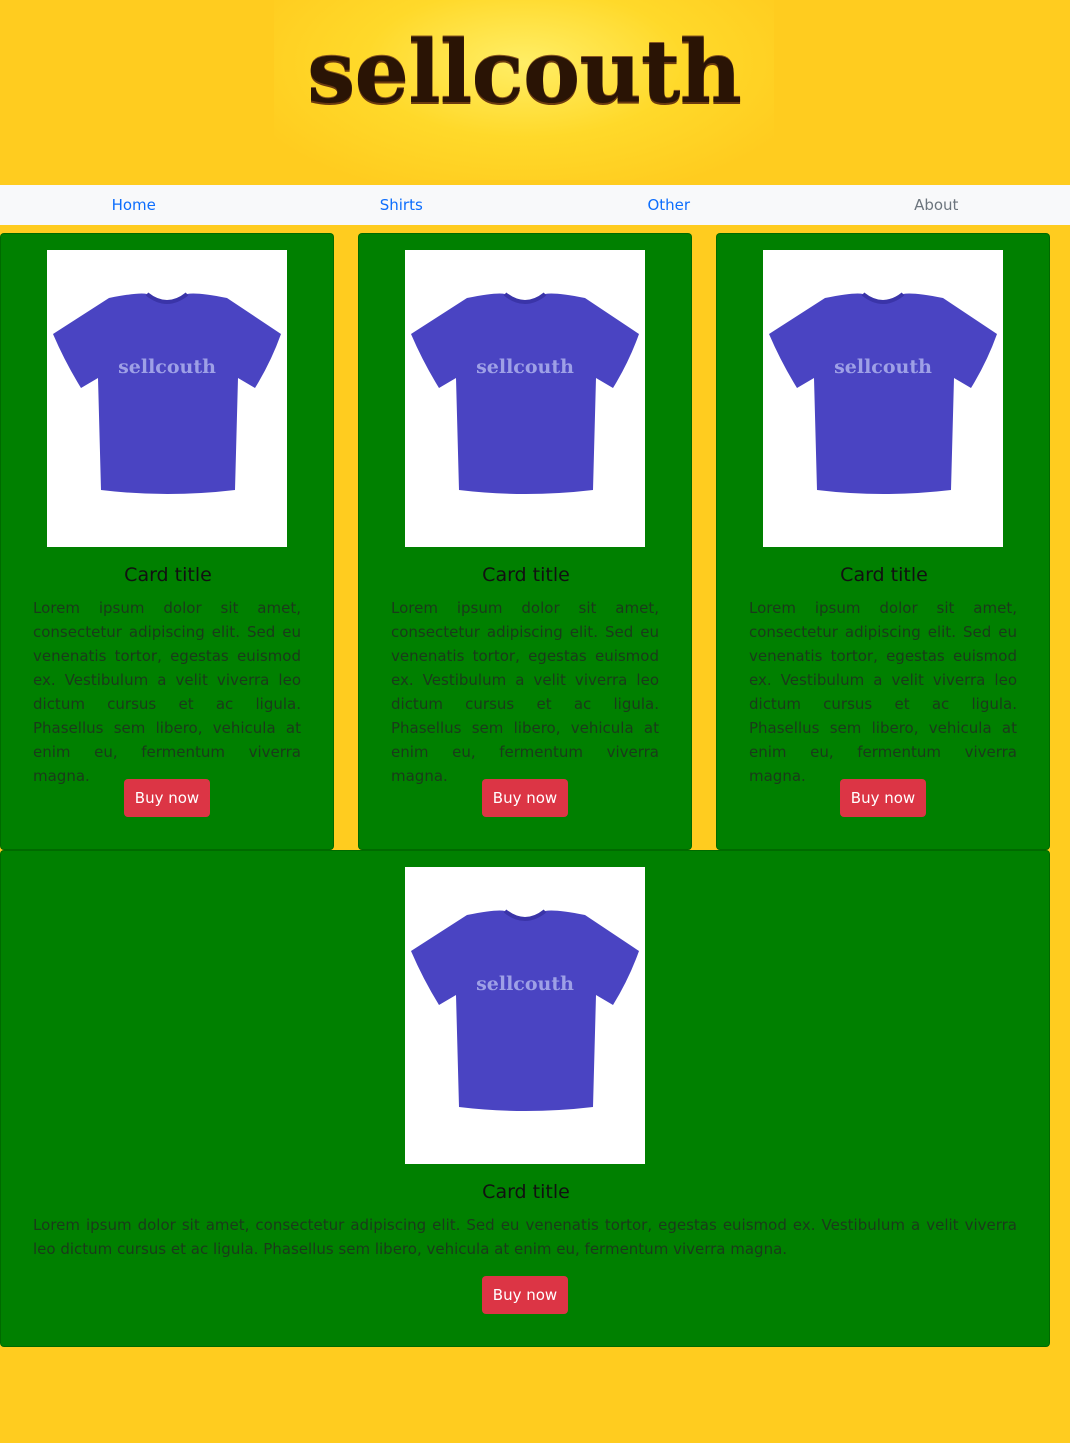 This screenshot has height=1443, width=1070. Describe the element at coordinates (524, 72) in the screenshot. I see `logo-text: sellcouth` at that location.